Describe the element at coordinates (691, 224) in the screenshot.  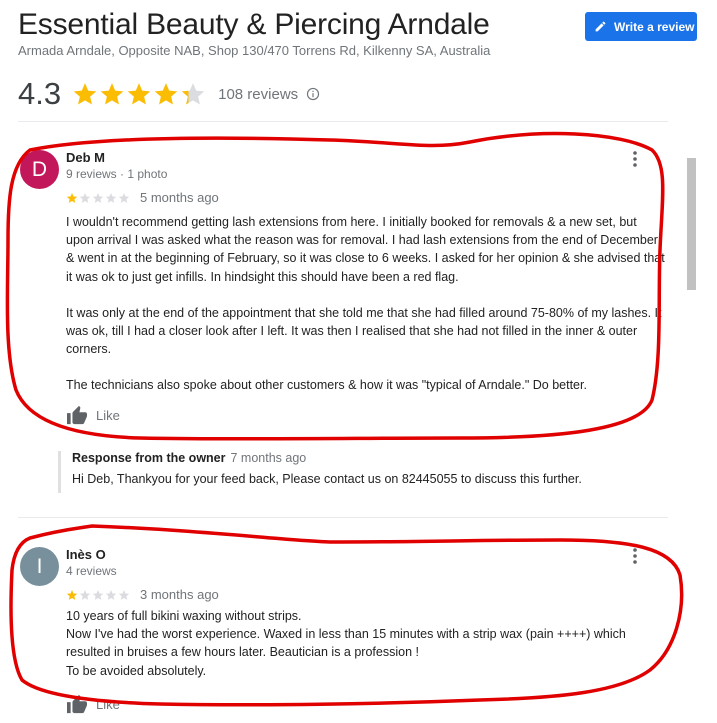
I see `scrollbar-thumb` at that location.